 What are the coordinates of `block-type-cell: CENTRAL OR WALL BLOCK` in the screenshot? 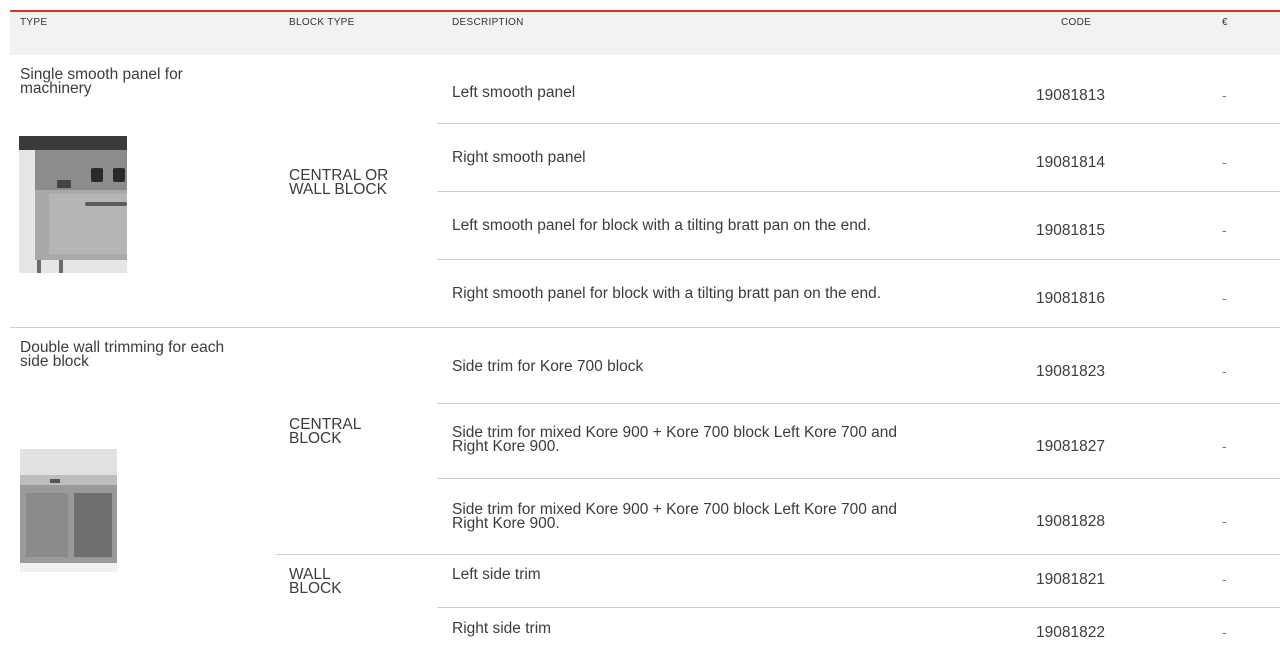 It's located at (338, 183).